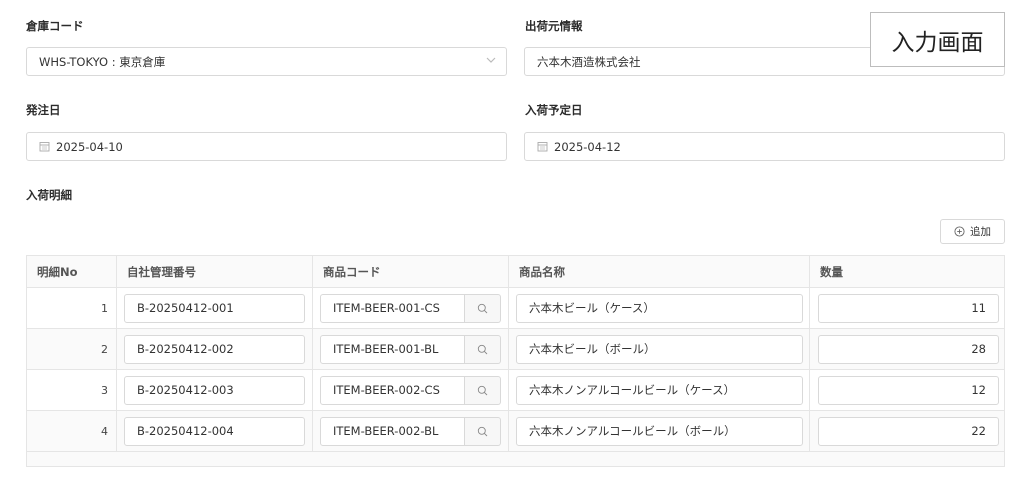  What do you see at coordinates (89, 146) in the screenshot?
I see `order-date-value: 2025-04-10` at bounding box center [89, 146].